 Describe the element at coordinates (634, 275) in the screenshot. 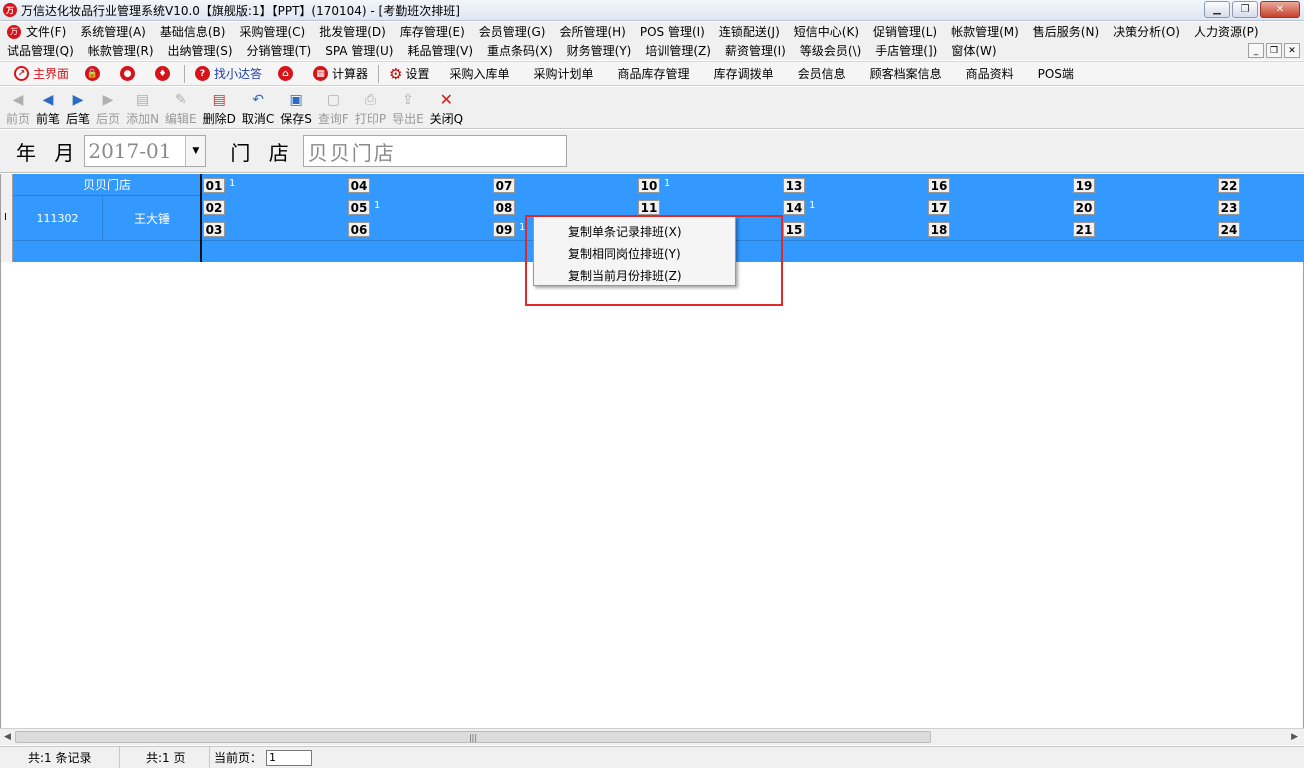

I see `context-menu-item: 复制当前月份排班(Z)` at that location.